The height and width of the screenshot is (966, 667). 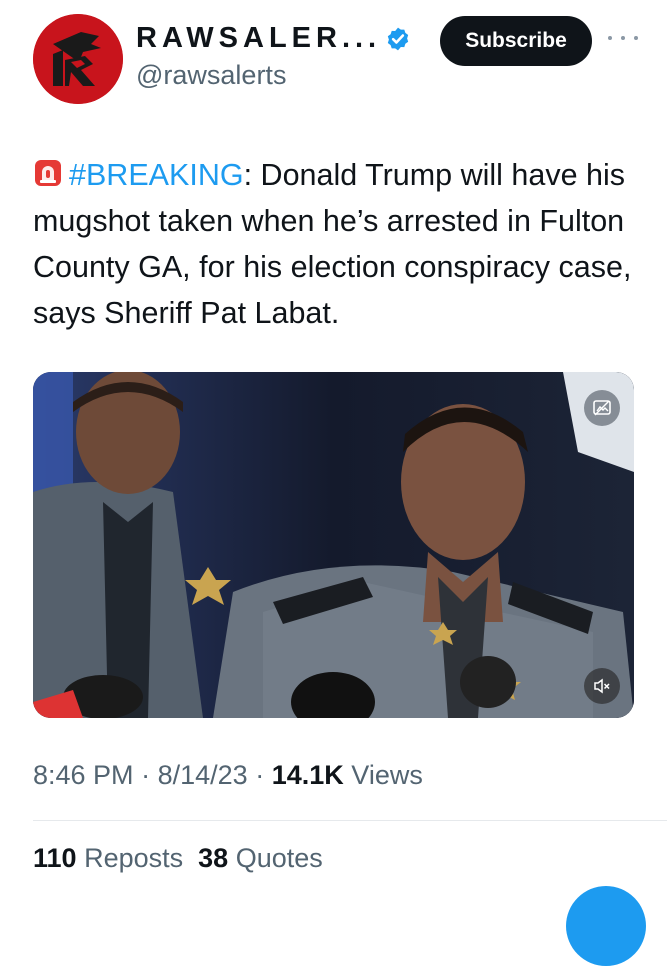 I want to click on alt-text-icon, so click(x=602, y=408).